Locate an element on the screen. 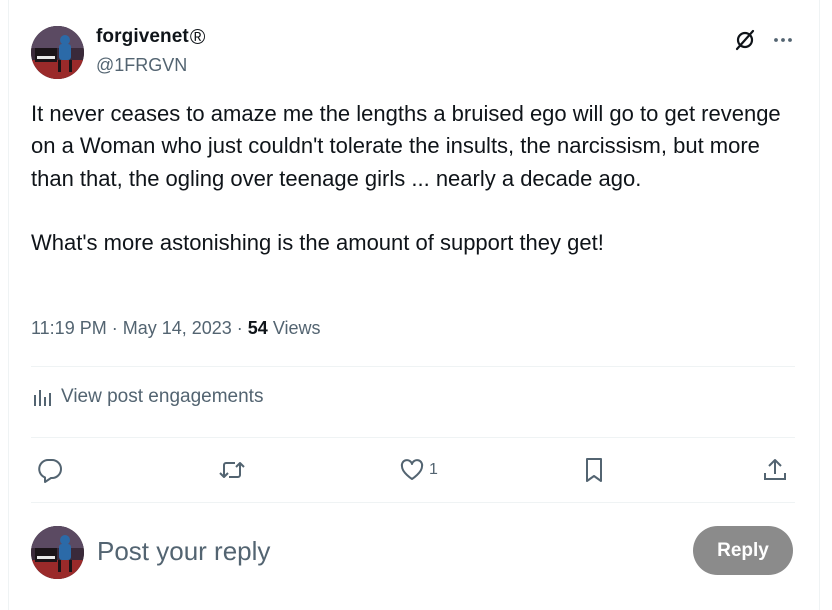 Image resolution: width=832 pixels, height=610 pixels. views-count: 54 is located at coordinates (257, 328).